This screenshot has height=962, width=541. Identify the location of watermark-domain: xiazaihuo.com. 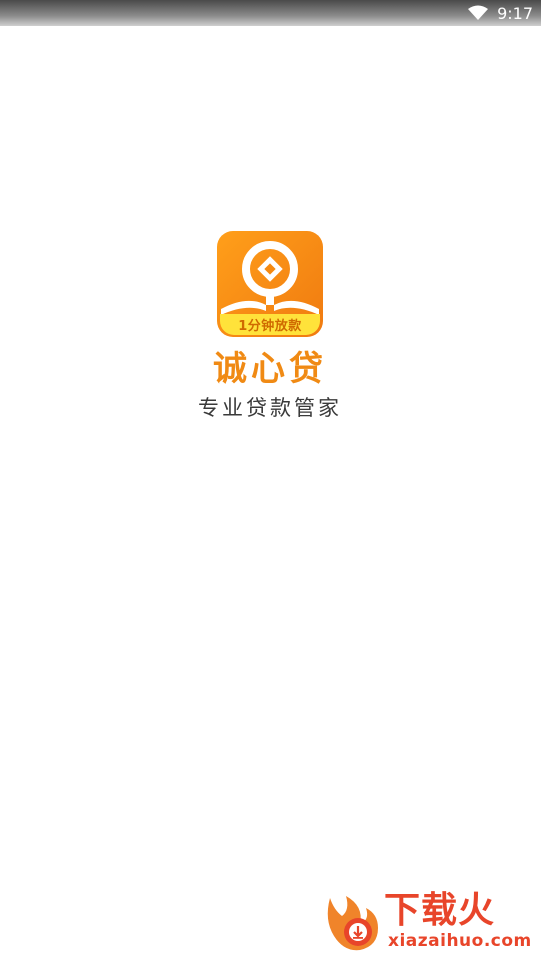
(460, 941).